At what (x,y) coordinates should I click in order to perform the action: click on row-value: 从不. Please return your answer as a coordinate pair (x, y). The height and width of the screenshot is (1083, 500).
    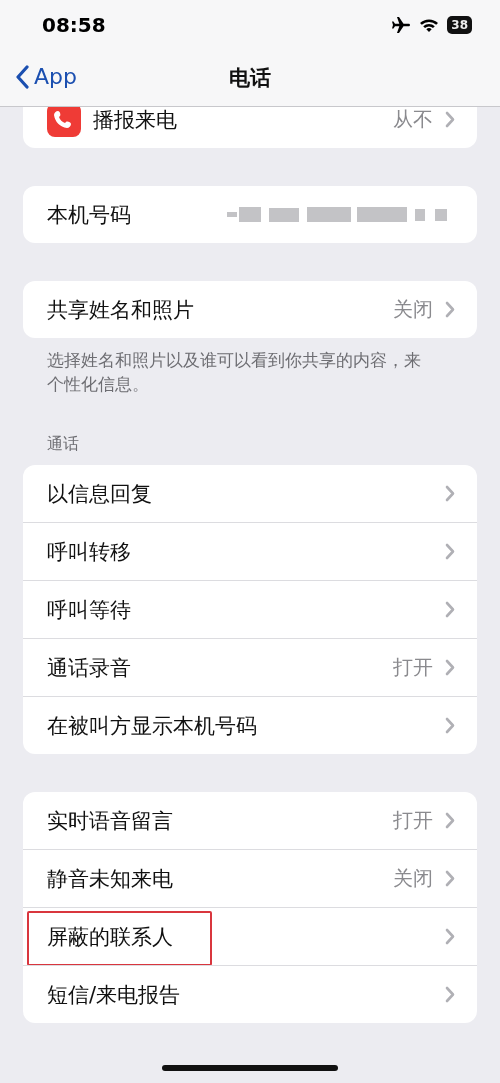
    Looking at the image, I should click on (413, 120).